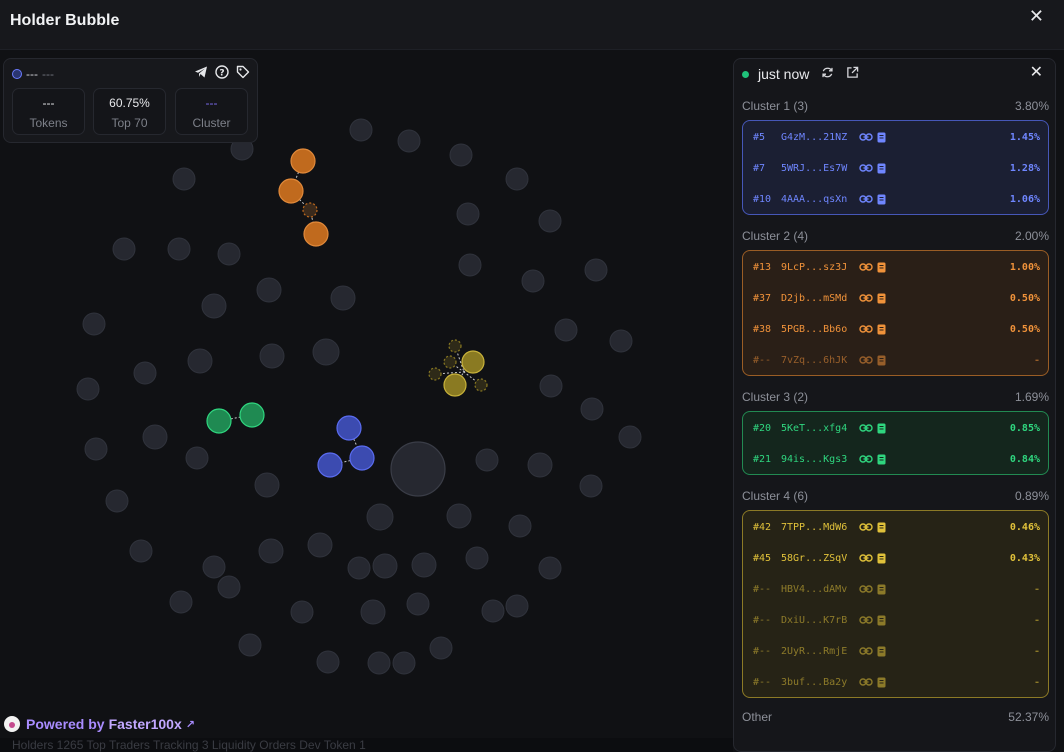 This screenshot has height=752, width=1064. Describe the element at coordinates (201, 72) in the screenshot. I see `telegram-icon` at that location.